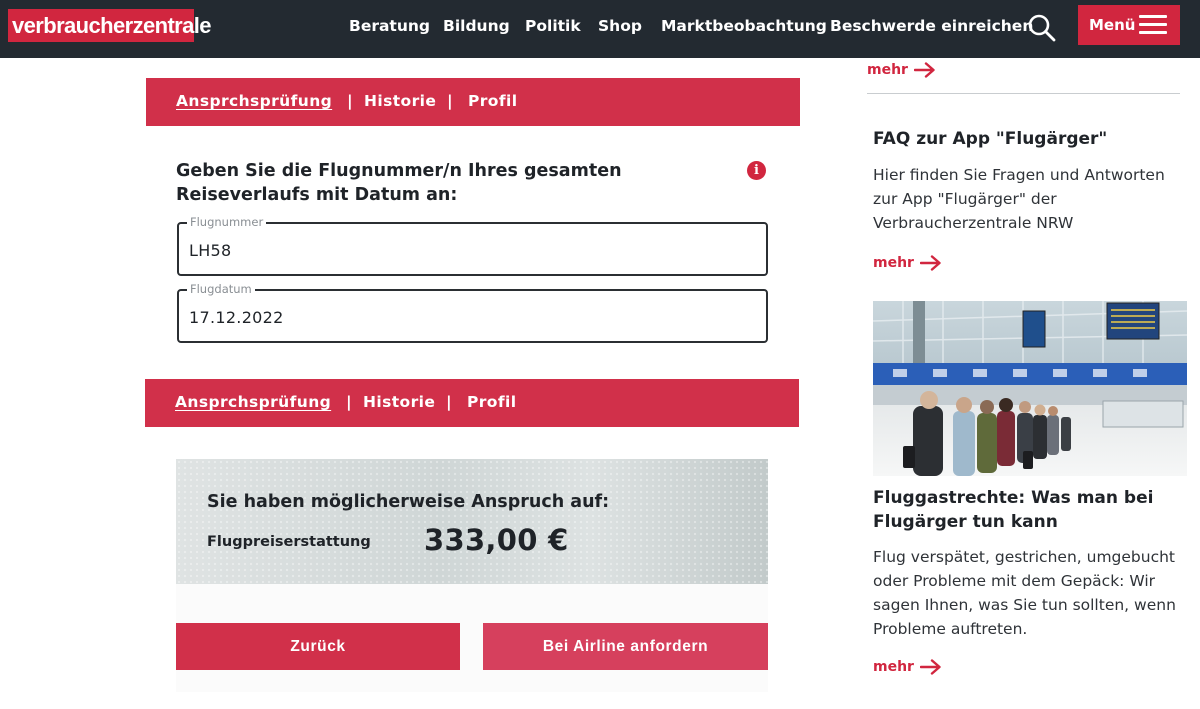  I want to click on claim-amount: 333,00 €, so click(496, 540).